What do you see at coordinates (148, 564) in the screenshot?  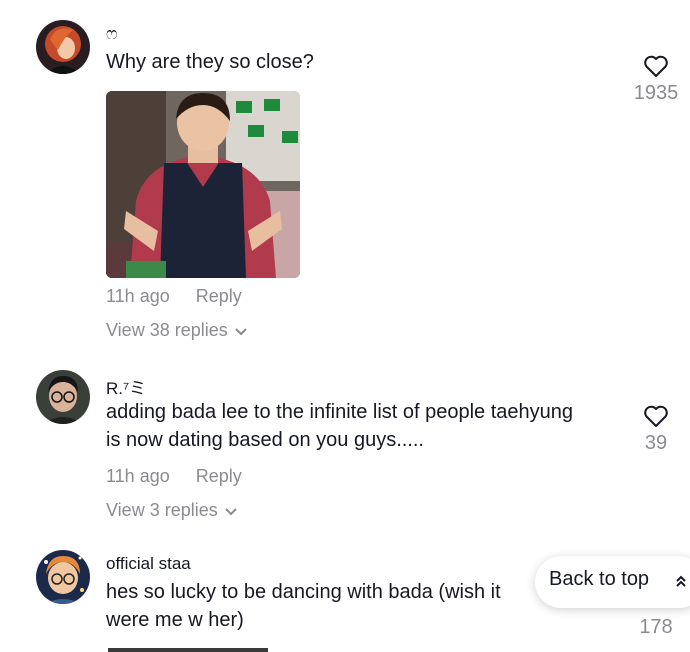 I see `username: official staa` at bounding box center [148, 564].